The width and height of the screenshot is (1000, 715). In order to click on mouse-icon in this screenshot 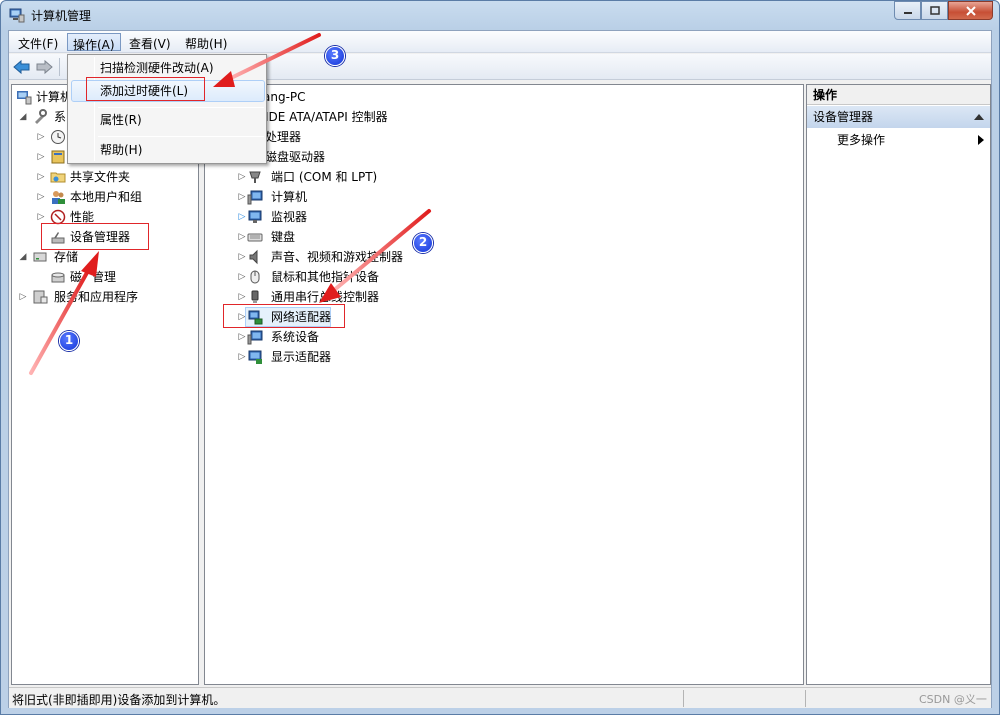, I will do `click(255, 277)`.